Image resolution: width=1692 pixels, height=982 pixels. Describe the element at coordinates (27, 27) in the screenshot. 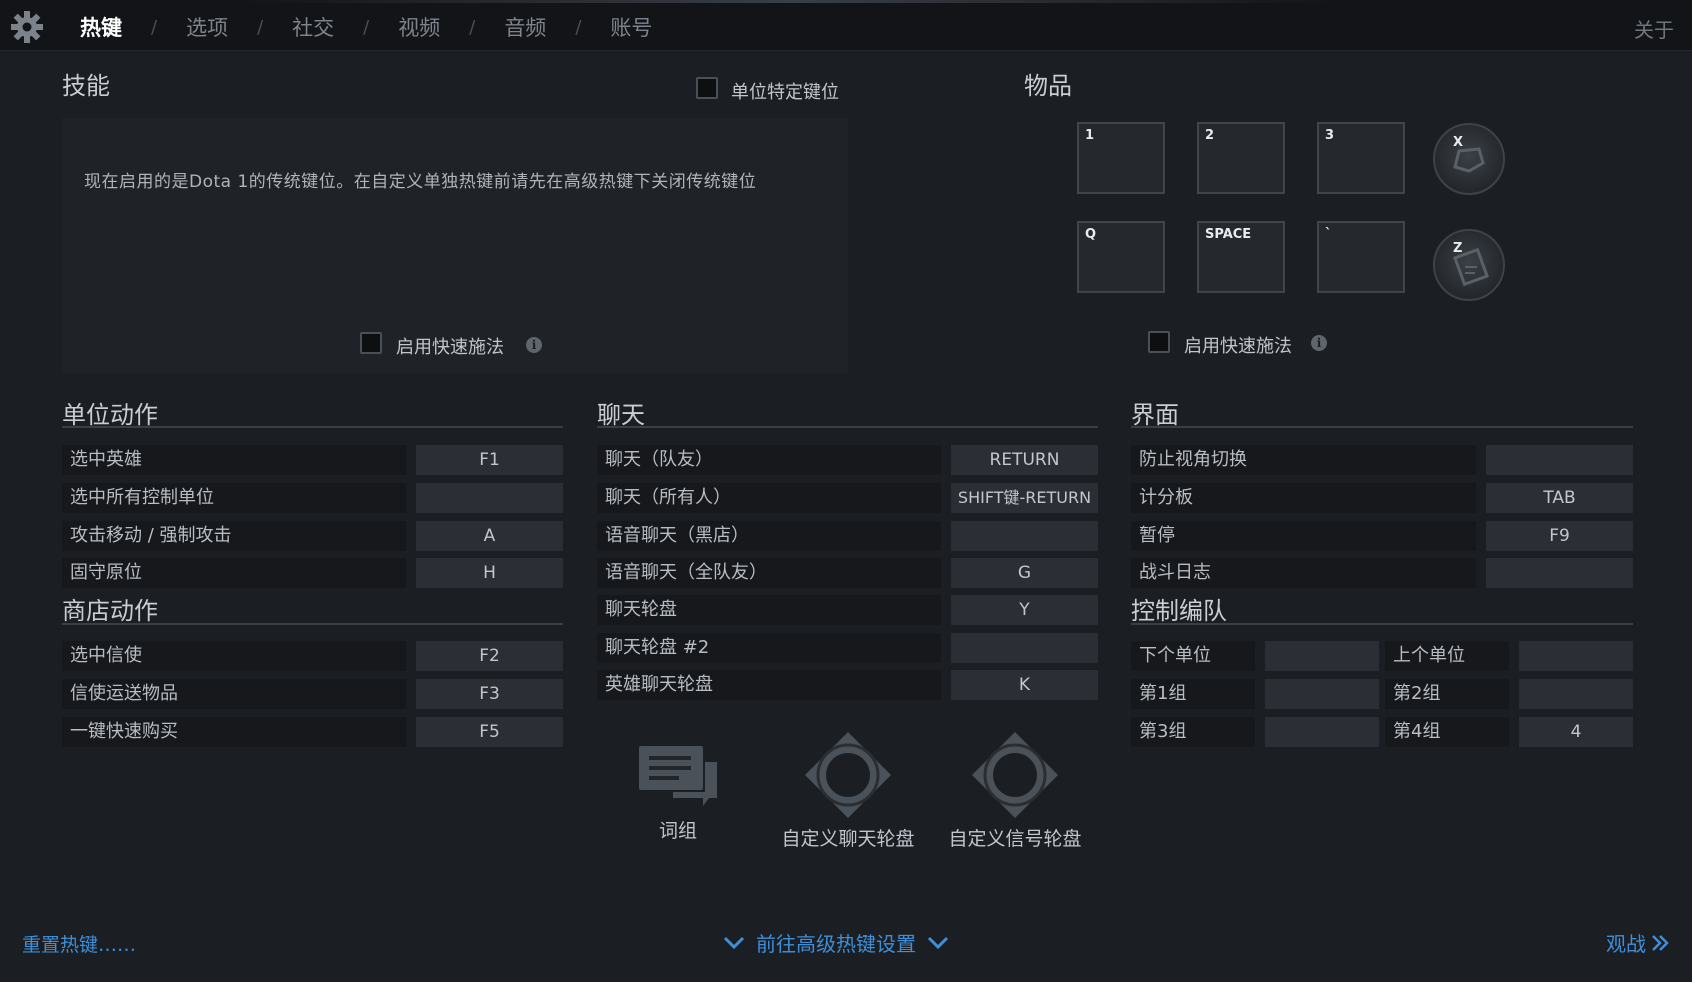

I see `gear-icon` at that location.